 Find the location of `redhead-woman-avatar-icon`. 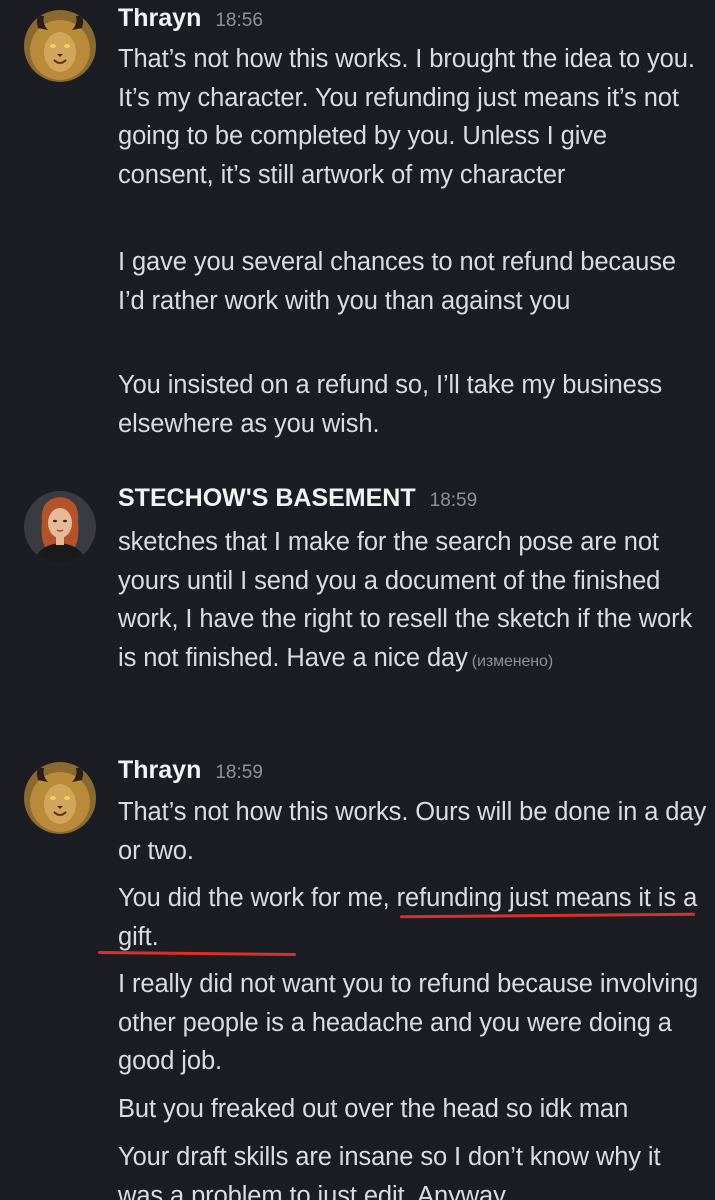

redhead-woman-avatar-icon is located at coordinates (60, 527).